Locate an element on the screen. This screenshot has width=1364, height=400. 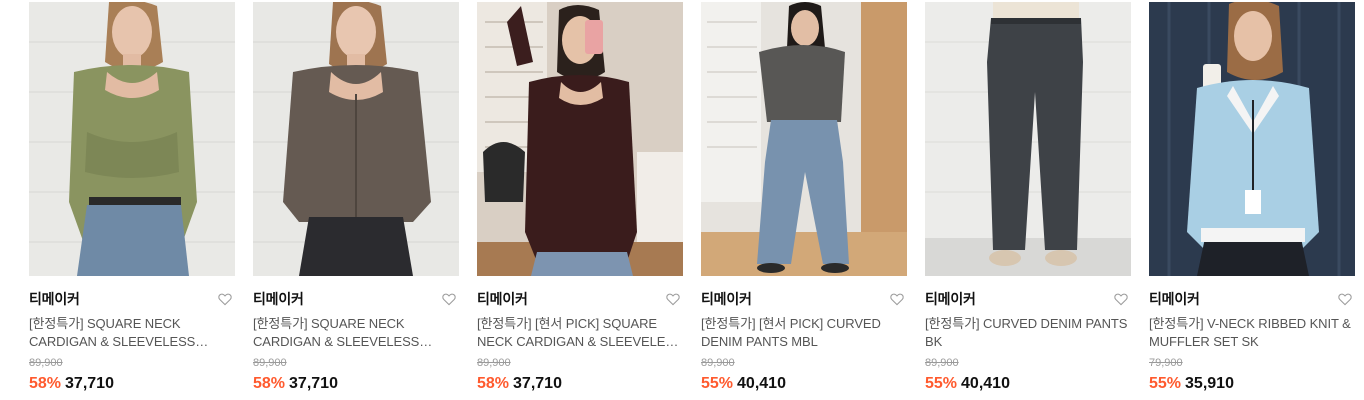
price-row: 55% 35,910 is located at coordinates (1252, 384).